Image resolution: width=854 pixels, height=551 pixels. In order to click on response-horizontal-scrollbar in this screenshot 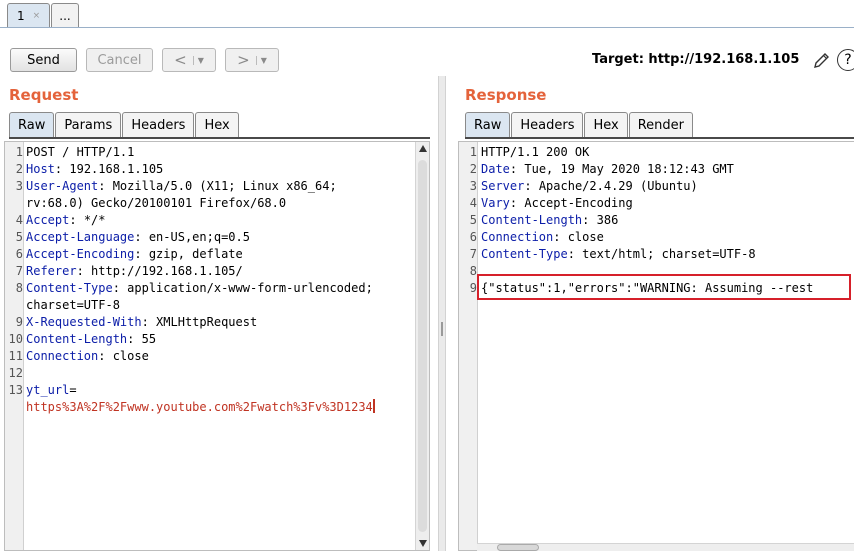, I will do `click(665, 547)`.